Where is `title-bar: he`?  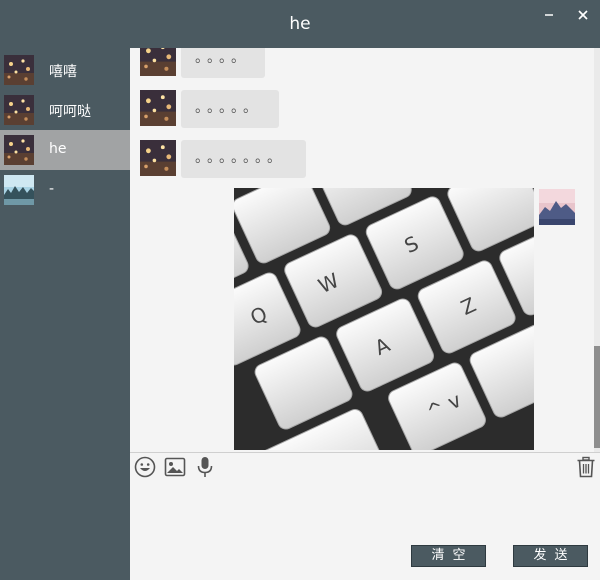
title-bar: he is located at coordinates (300, 24).